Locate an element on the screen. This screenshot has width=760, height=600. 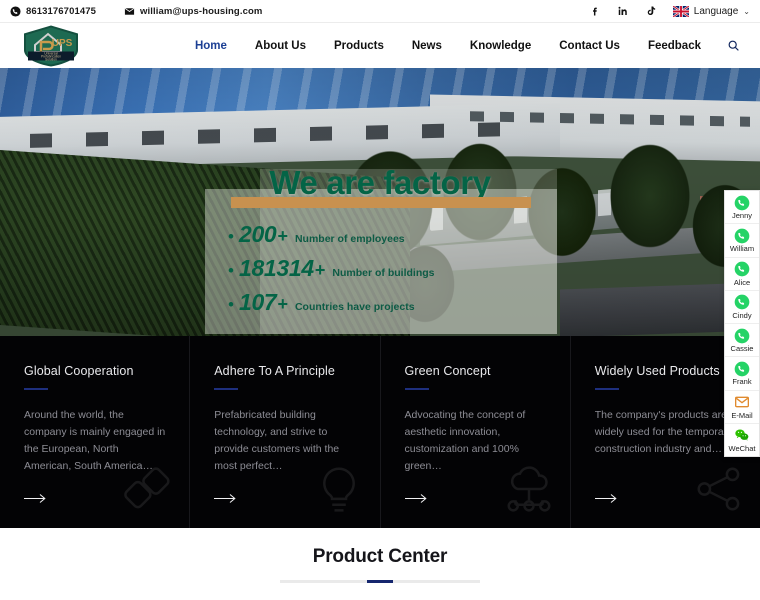
contact-rail-label: E-Mail is located at coordinates (742, 415).